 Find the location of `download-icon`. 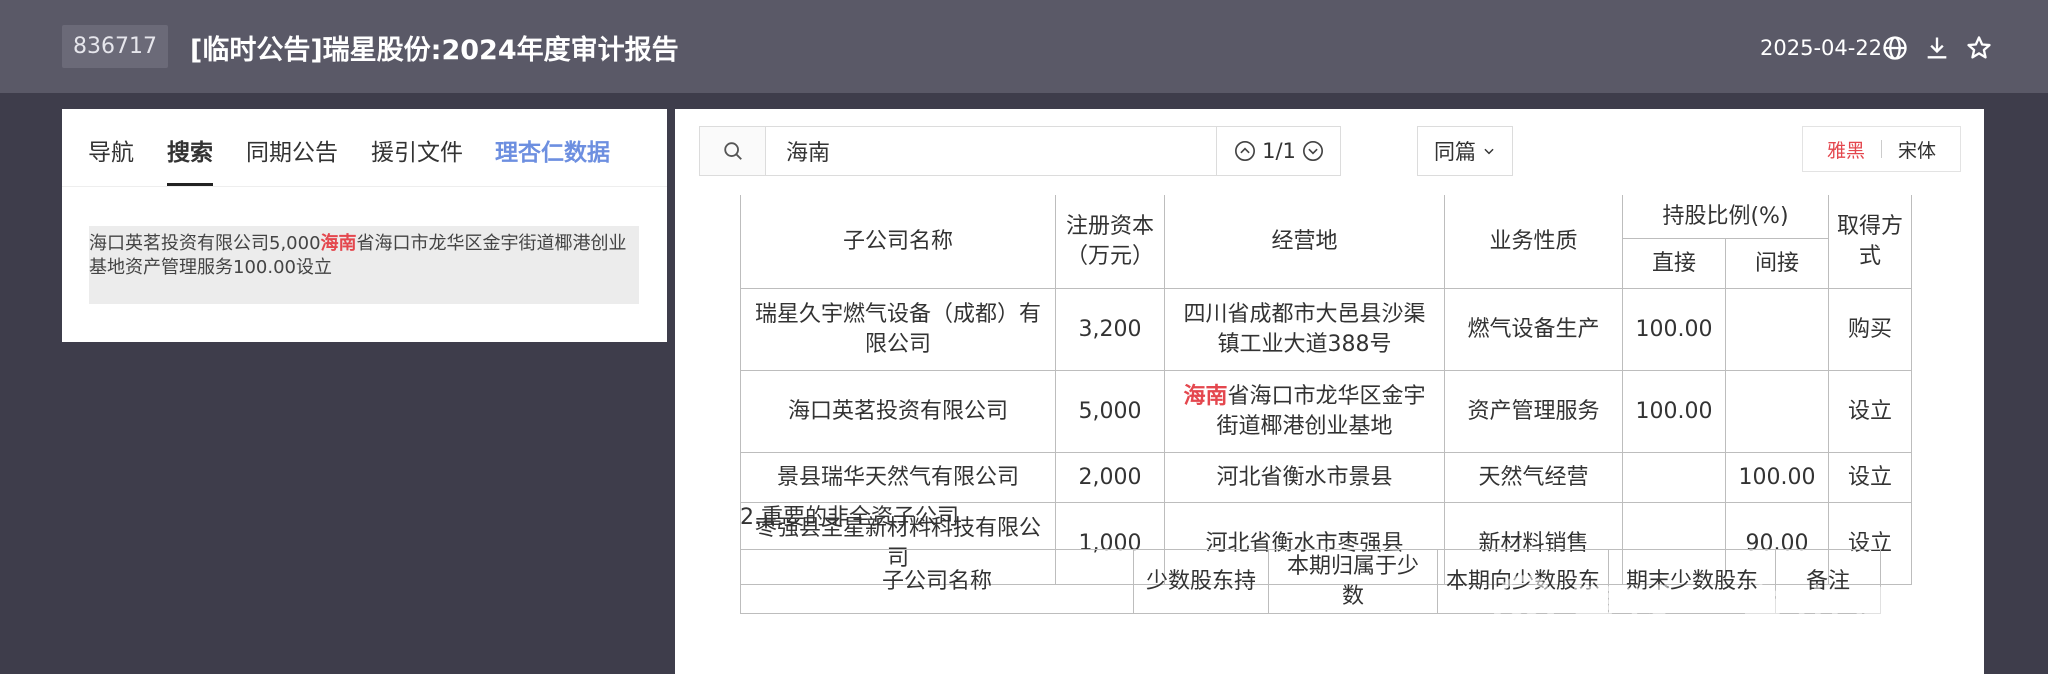

download-icon is located at coordinates (1937, 48).